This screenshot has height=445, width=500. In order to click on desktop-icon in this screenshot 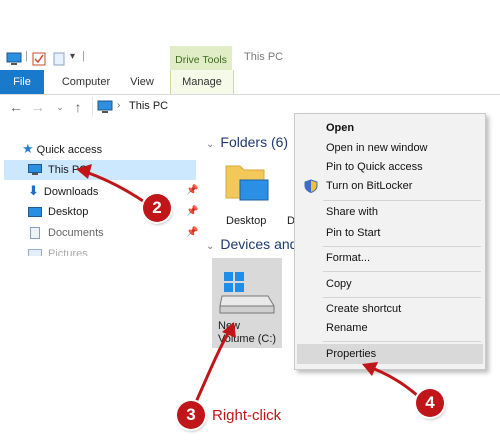, I will do `click(35, 212)`.